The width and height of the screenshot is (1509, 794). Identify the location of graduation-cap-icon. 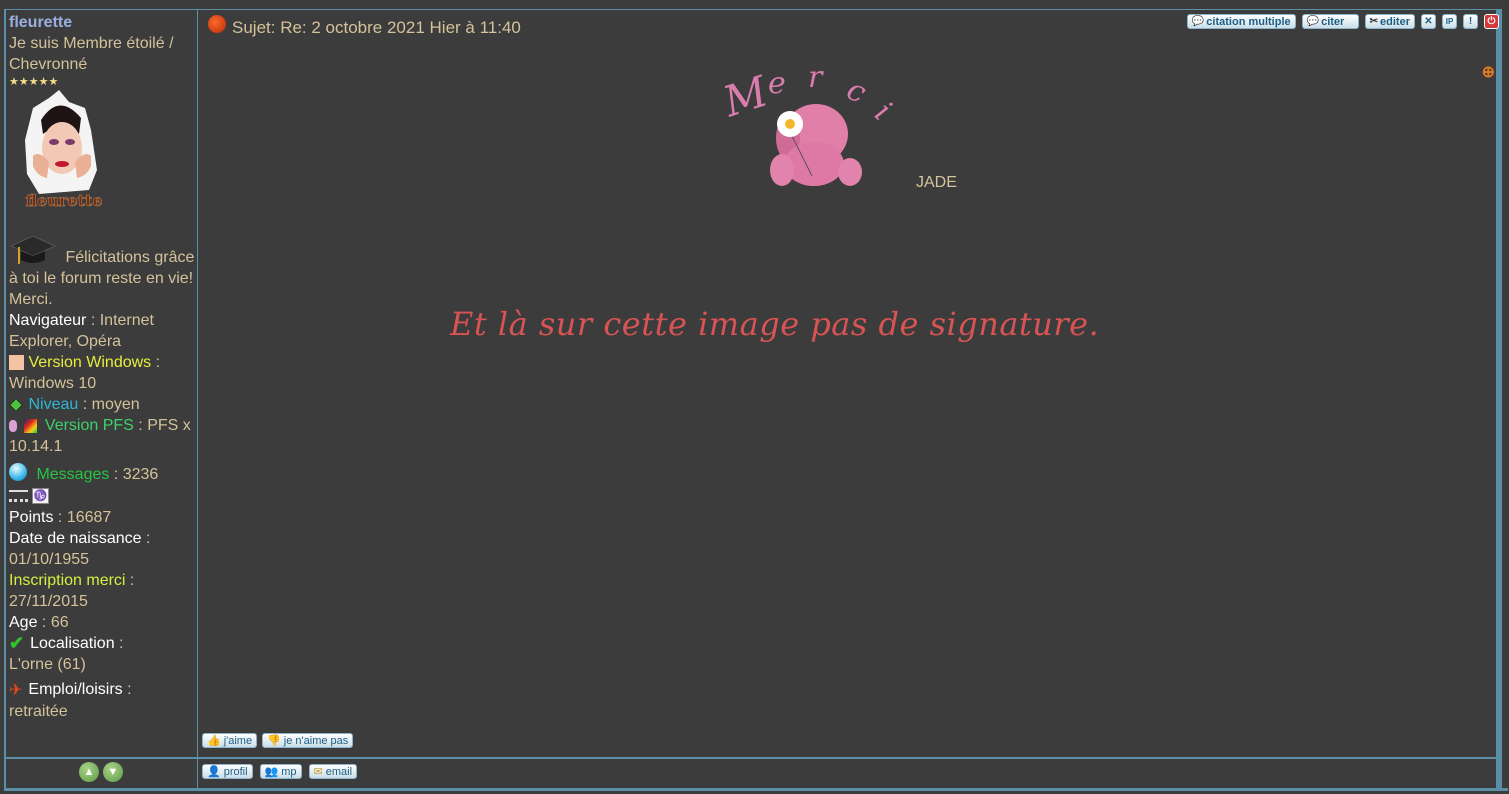
(33, 251).